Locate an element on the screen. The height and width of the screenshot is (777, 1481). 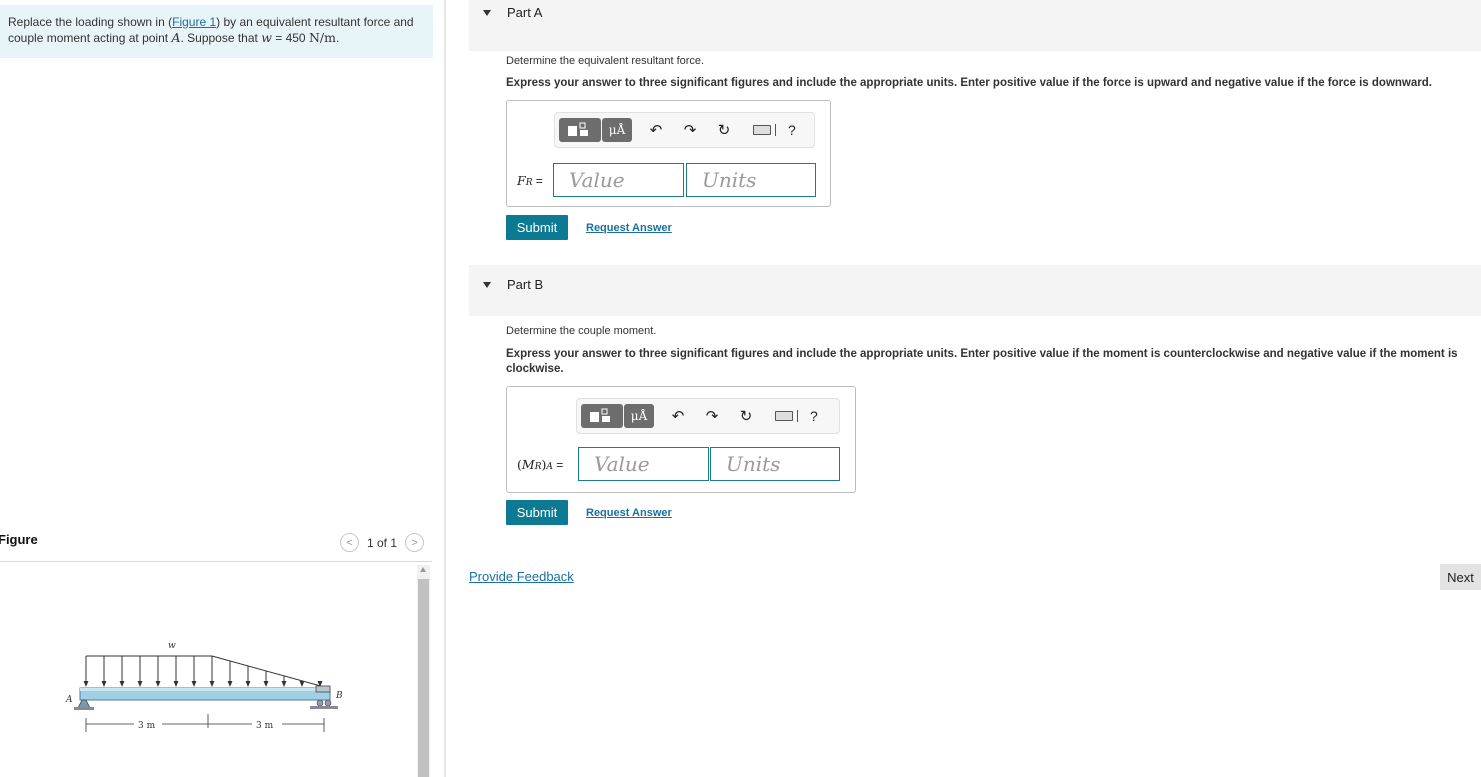
label-a: A is located at coordinates (69, 700).